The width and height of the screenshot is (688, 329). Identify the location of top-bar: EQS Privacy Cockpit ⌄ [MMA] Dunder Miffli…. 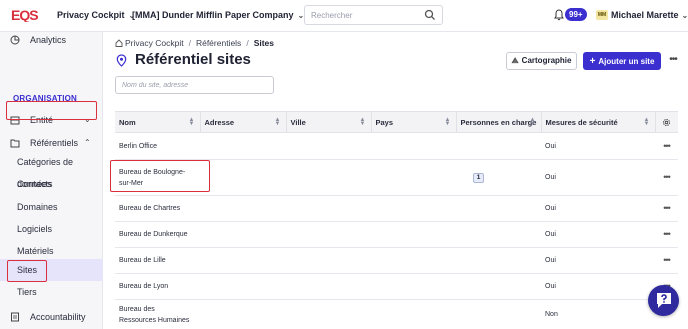
(344, 16).